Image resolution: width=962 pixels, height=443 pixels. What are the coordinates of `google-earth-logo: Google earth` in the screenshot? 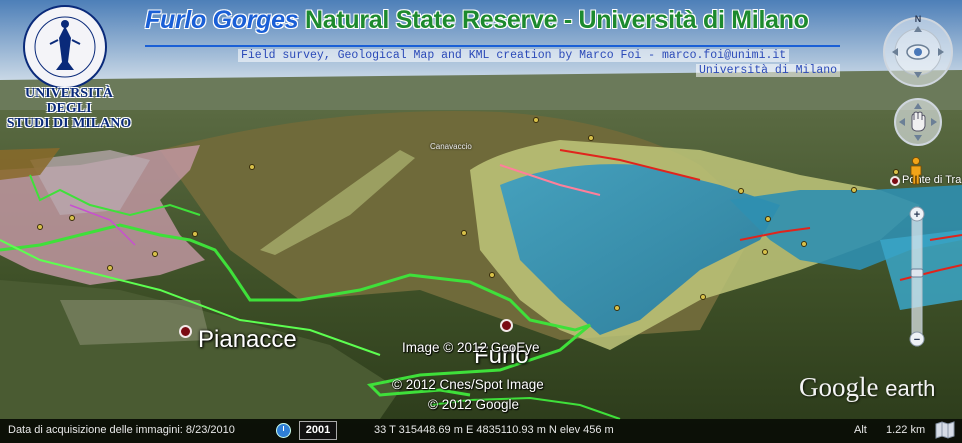 It's located at (867, 387).